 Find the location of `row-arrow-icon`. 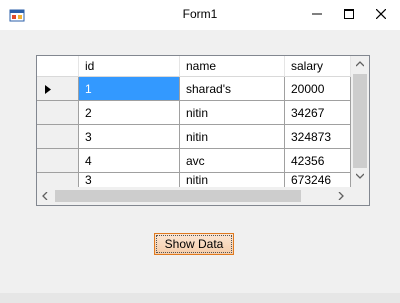

row-arrow-icon is located at coordinates (48, 89).